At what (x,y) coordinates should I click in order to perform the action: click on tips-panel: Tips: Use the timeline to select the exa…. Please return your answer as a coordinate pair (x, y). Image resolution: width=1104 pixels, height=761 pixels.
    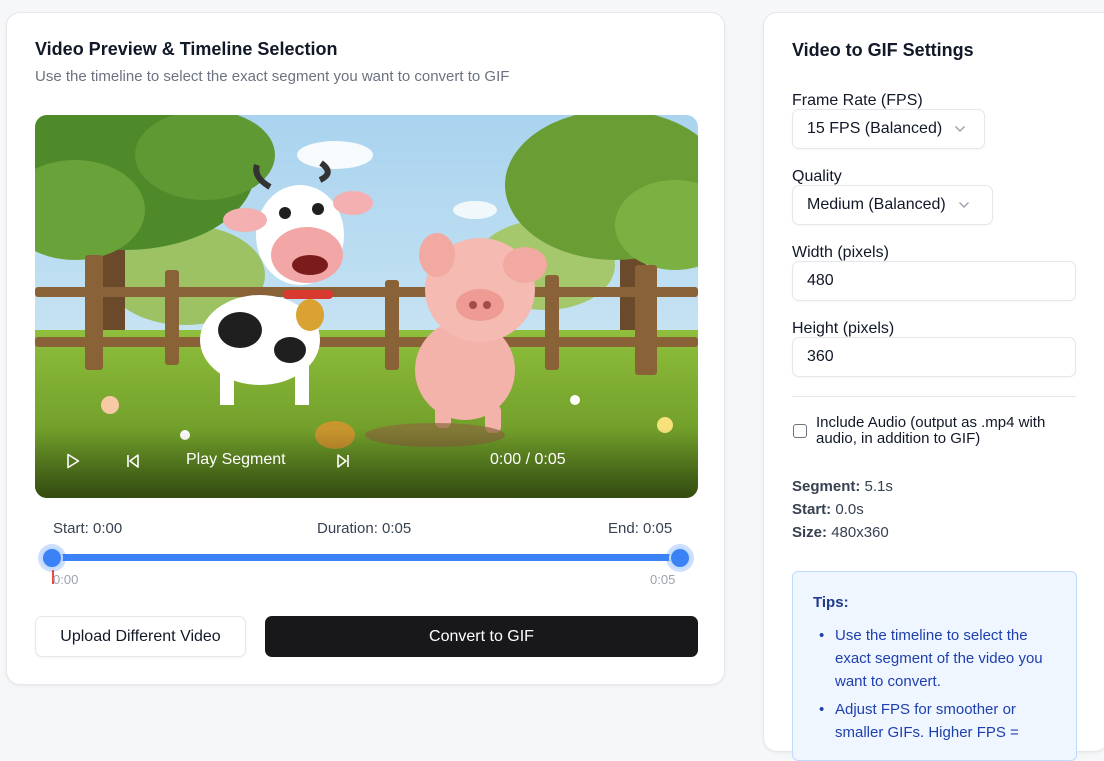
    Looking at the image, I should click on (934, 666).